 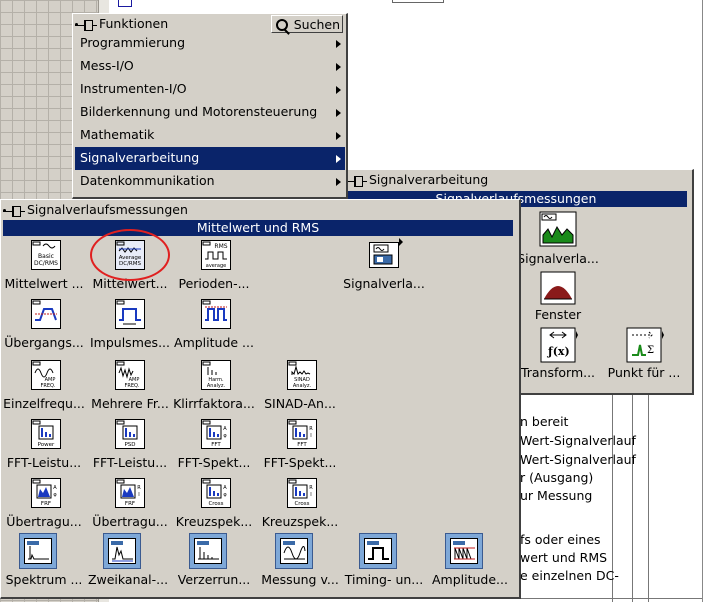 I want to click on periodic-average-icon: RMS average, so click(x=216, y=255).